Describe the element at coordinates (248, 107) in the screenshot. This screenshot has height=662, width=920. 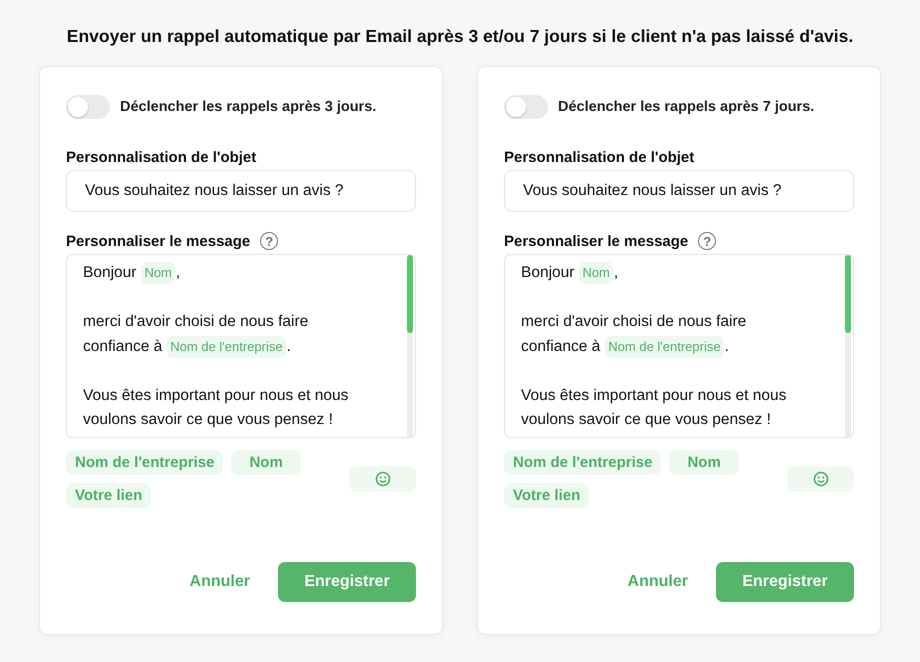
I see `toggle-label: Déclencher les rappels après 3 jours.` at that location.